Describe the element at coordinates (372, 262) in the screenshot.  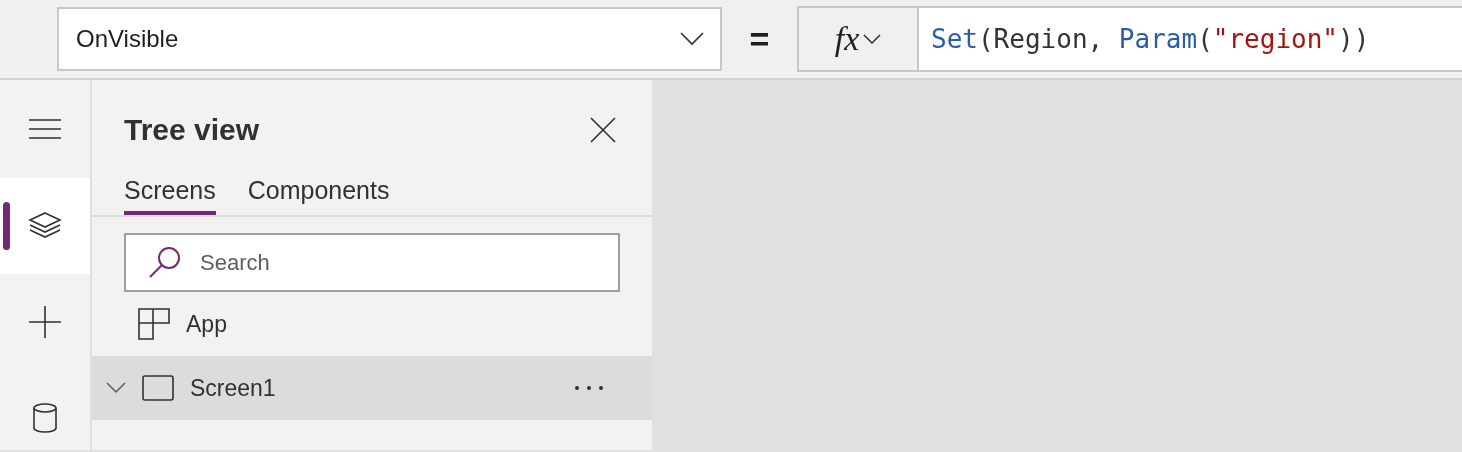
I see `search-field: Search` at that location.